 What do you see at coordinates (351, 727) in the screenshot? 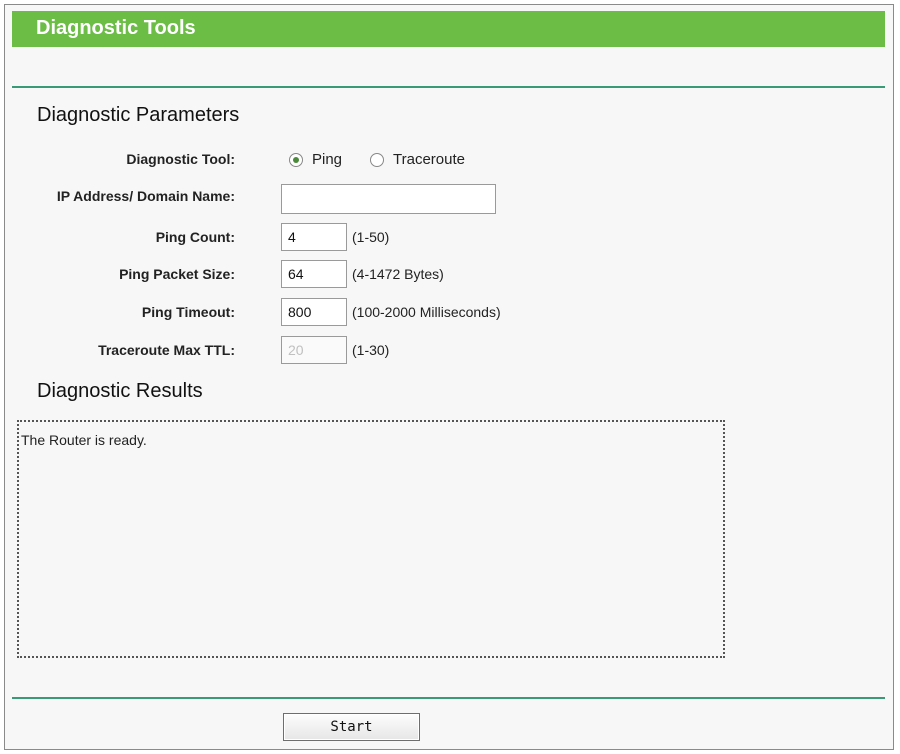
I see `start-button: Start` at bounding box center [351, 727].